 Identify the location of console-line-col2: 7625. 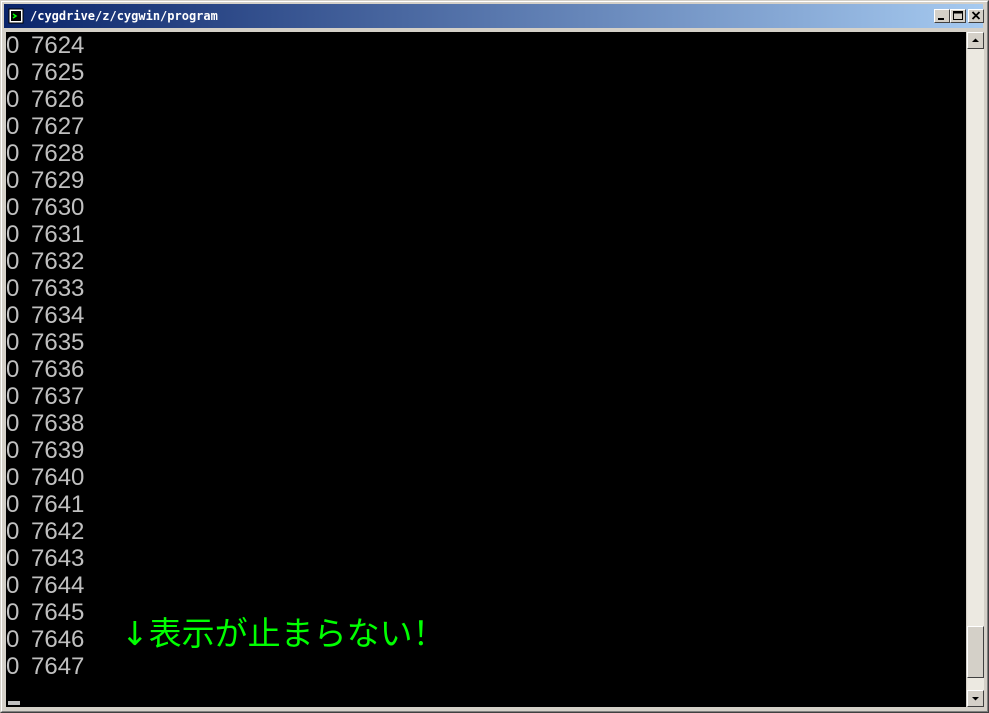
(58, 72).